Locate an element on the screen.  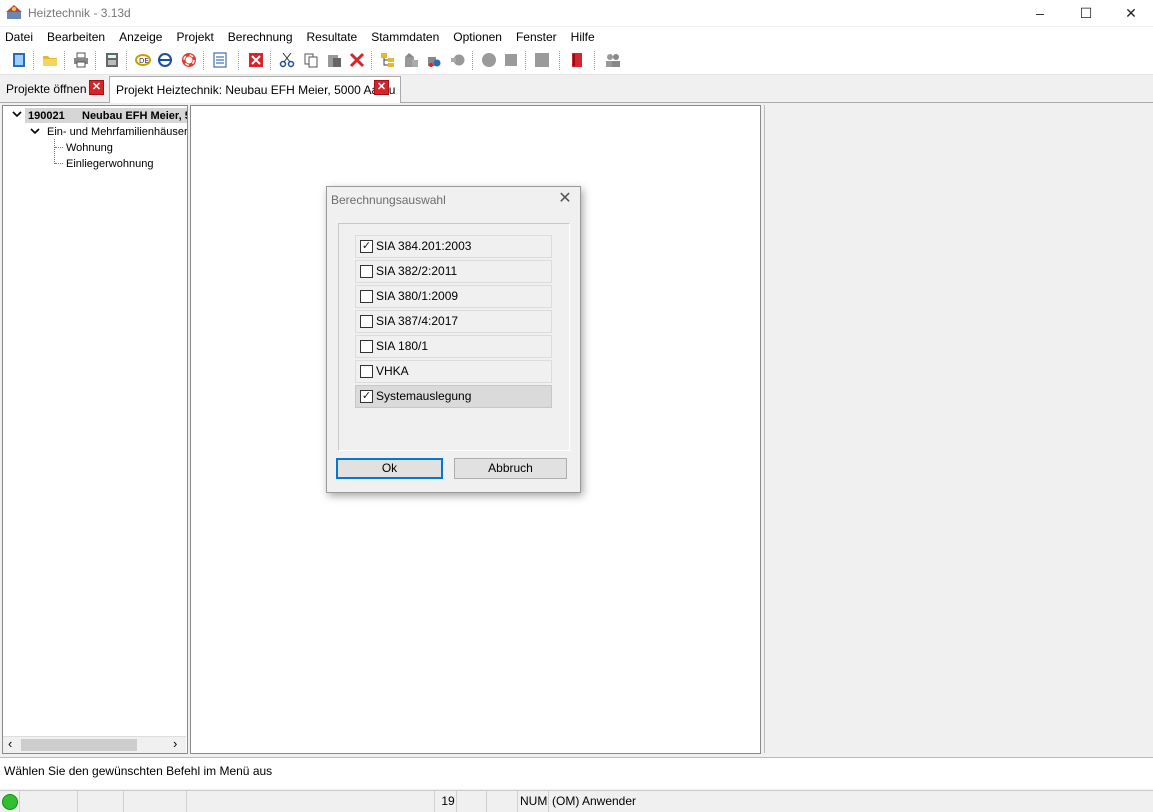
dialog-title: Berechnungsauswahl is located at coordinates (388, 200).